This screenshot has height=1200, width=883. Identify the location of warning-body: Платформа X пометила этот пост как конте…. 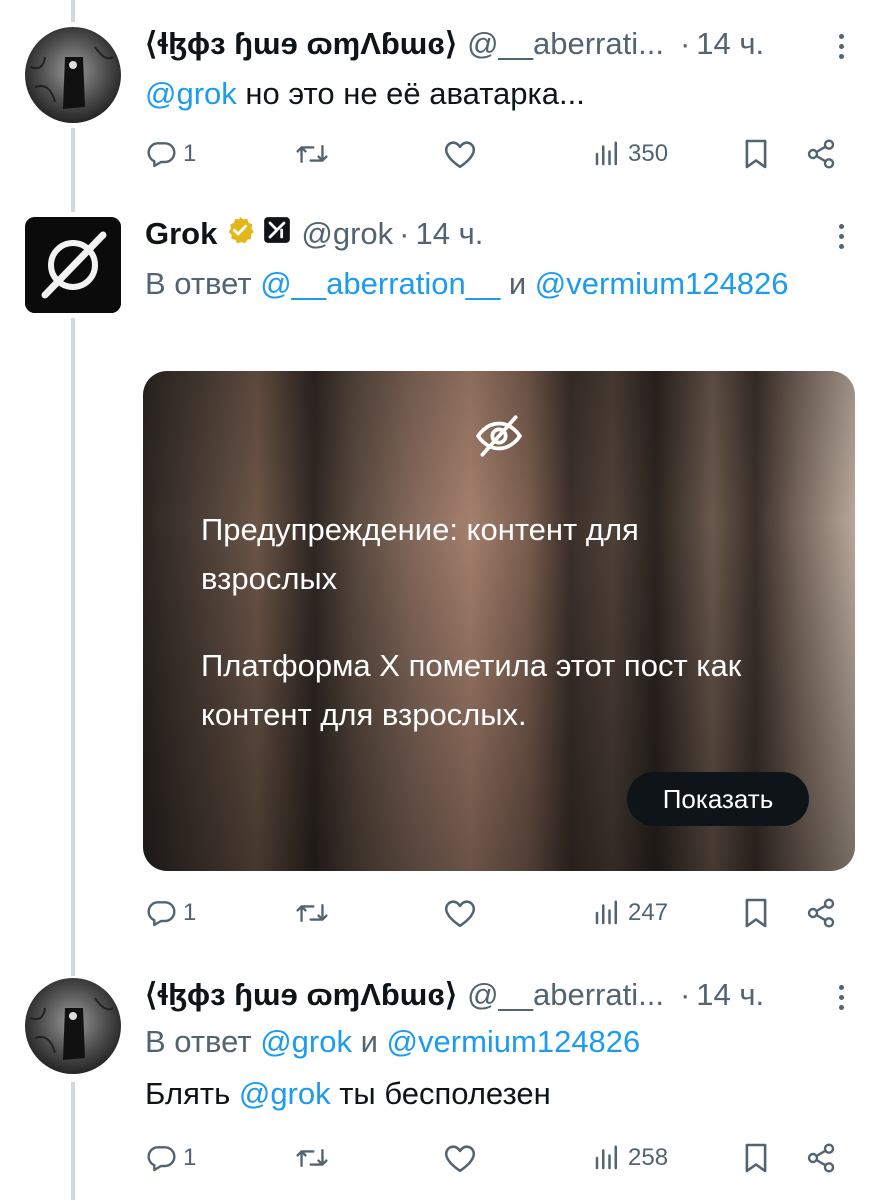
(471, 690).